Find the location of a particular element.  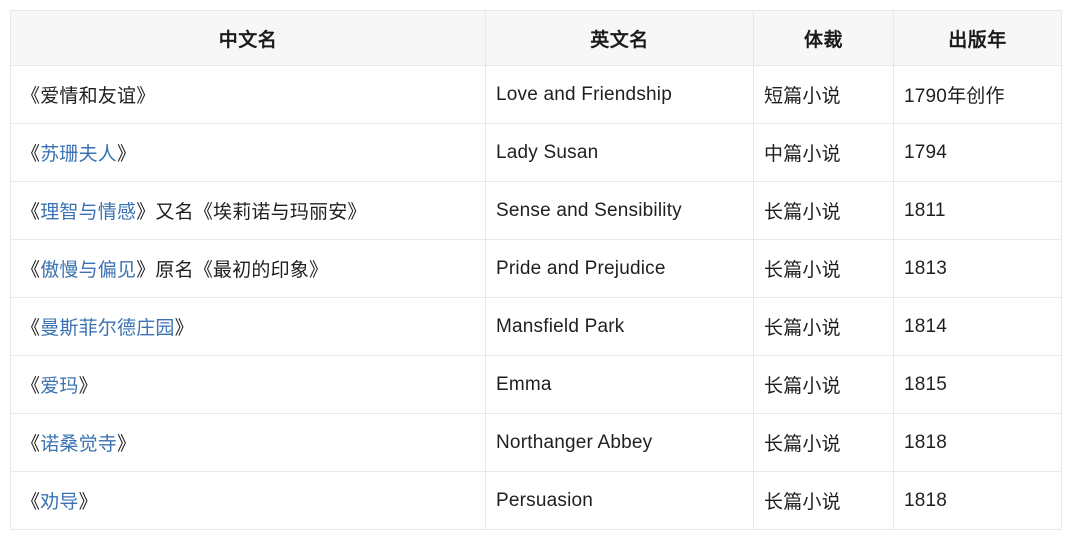

cell-english-title: Sense and Sensibility is located at coordinates (619, 210).